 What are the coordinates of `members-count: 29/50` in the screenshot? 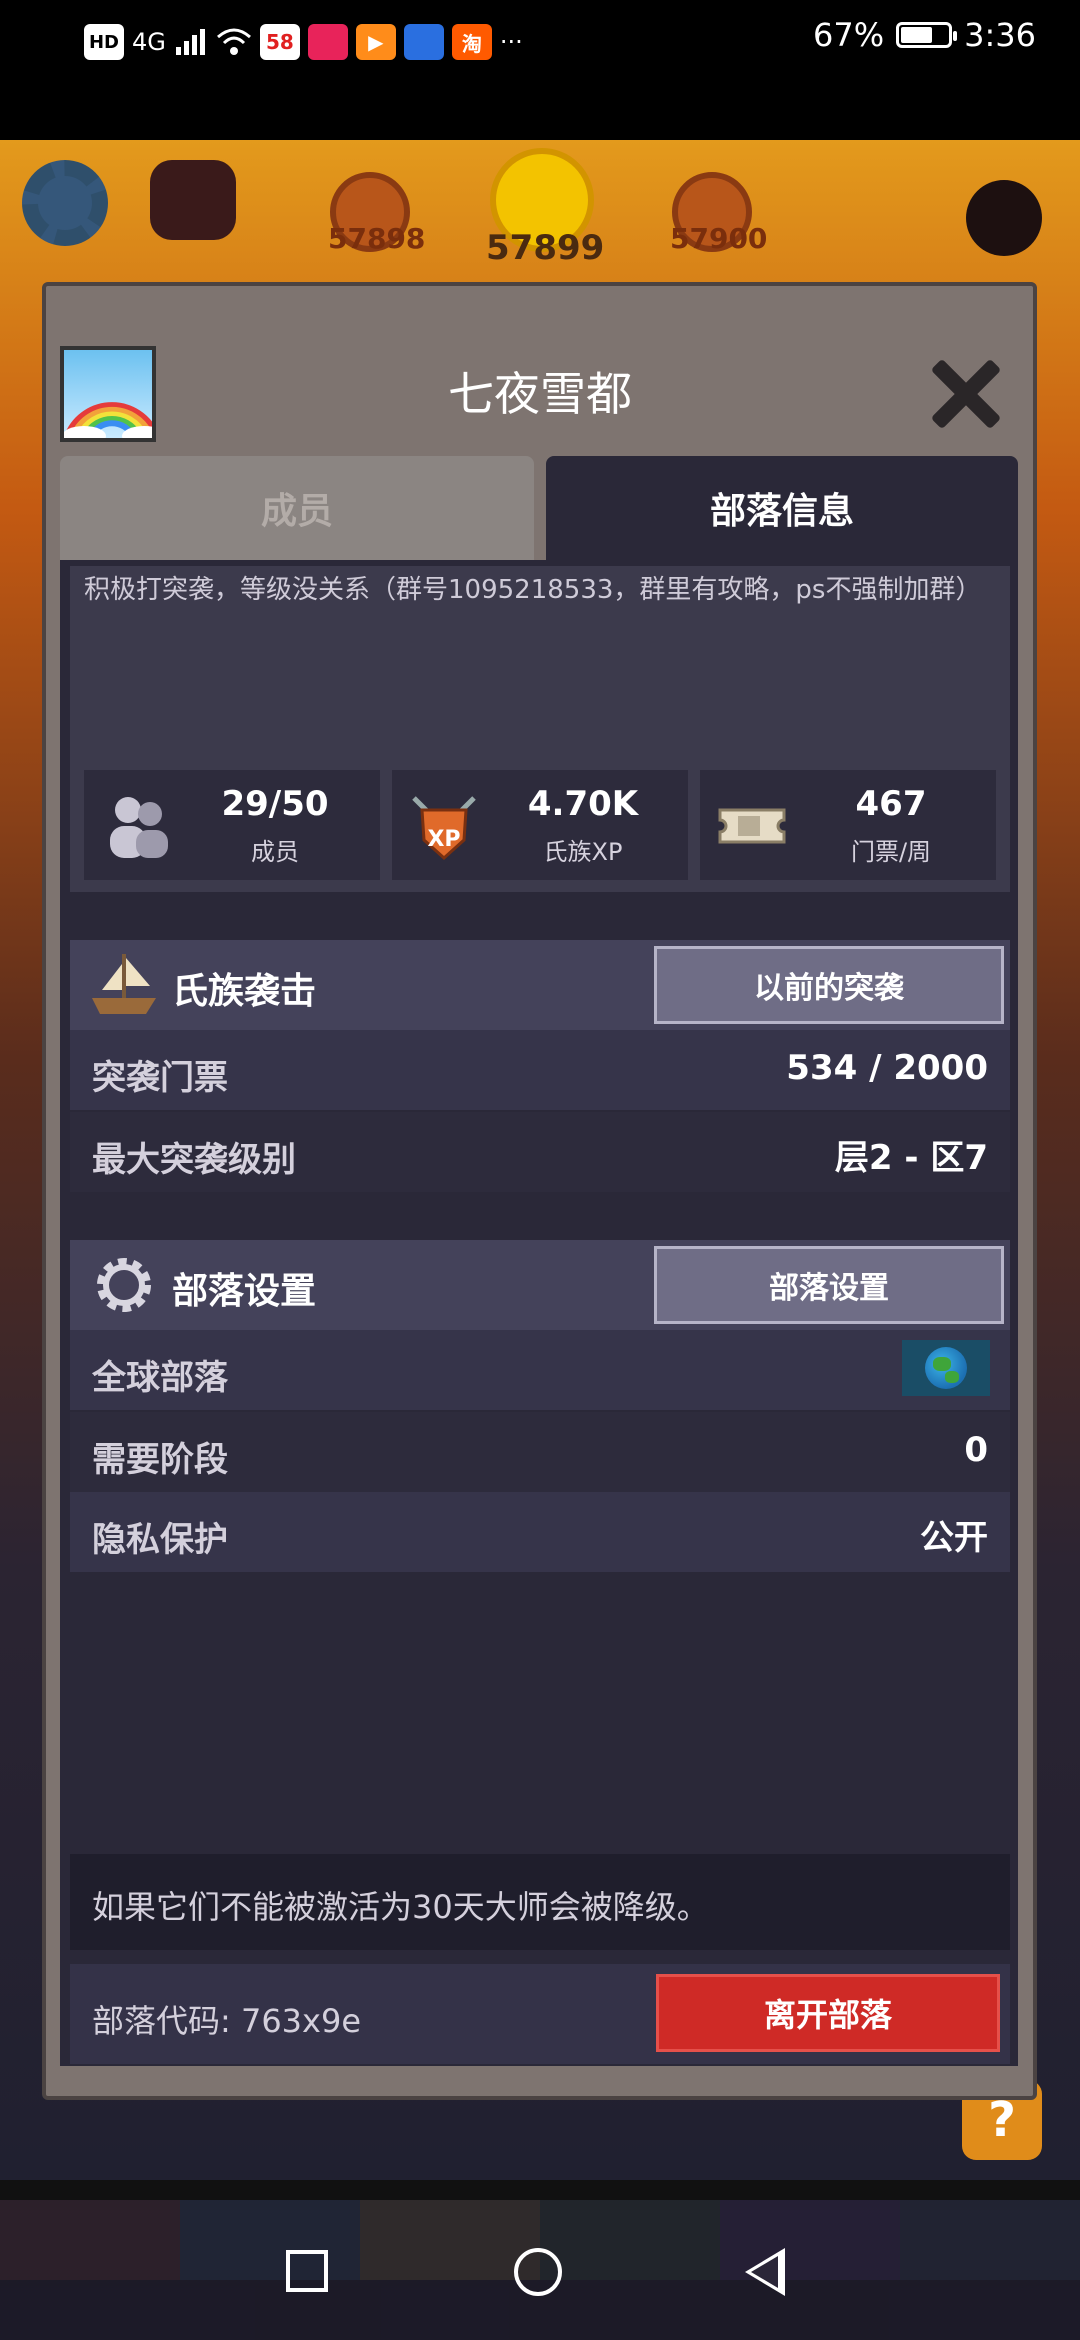 It's located at (275, 804).